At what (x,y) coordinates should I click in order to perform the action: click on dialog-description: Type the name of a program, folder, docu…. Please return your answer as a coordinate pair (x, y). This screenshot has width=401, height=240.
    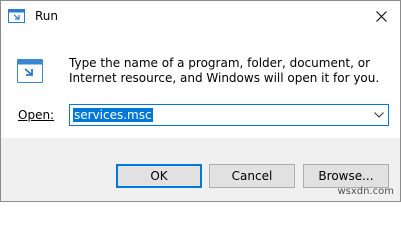
    Looking at the image, I should click on (224, 70).